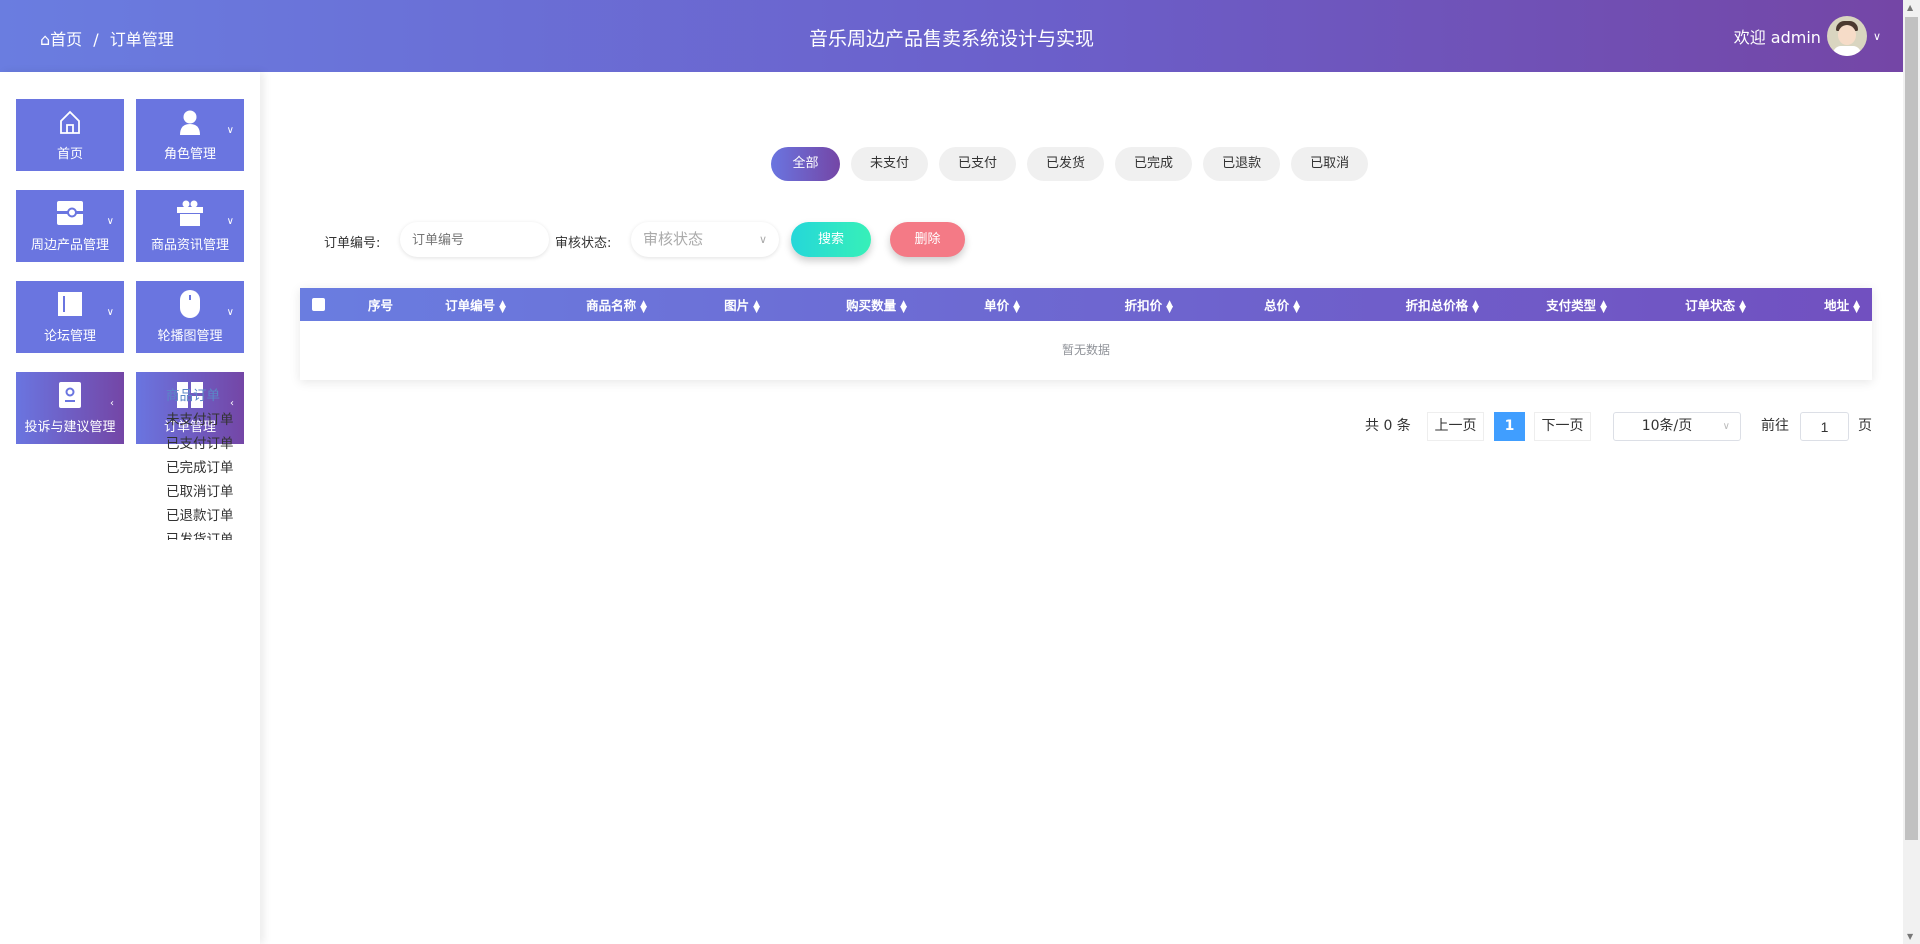 The height and width of the screenshot is (944, 1920). Describe the element at coordinates (112, 403) in the screenshot. I see `chevron-up-icon: ‹` at that location.